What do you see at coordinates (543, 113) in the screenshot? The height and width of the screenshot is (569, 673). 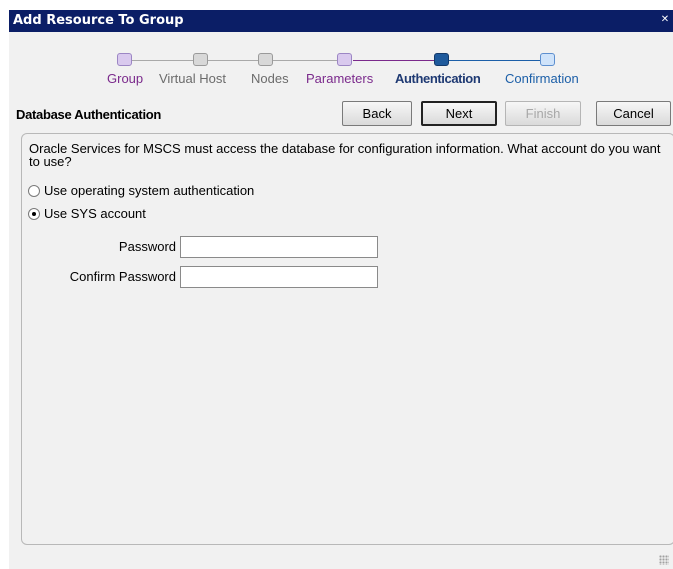 I see `finish-button: Finish` at bounding box center [543, 113].